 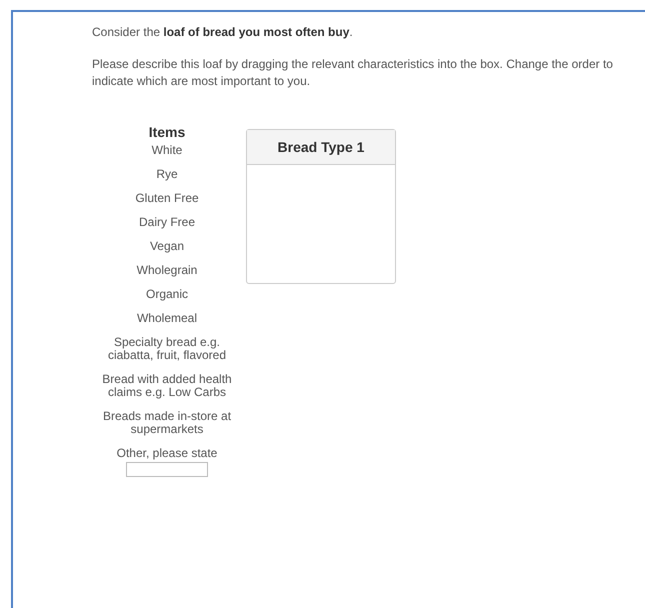 What do you see at coordinates (321, 147) in the screenshot?
I see `box-title: Bread Type 1` at bounding box center [321, 147].